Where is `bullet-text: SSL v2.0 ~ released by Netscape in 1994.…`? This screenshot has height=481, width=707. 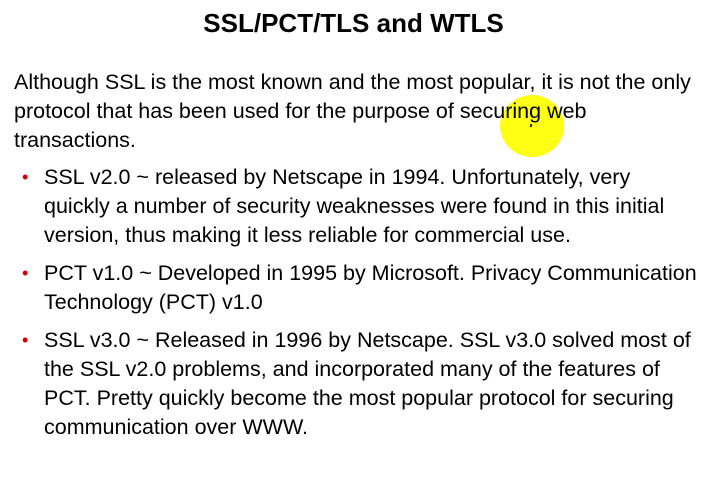 bullet-text: SSL v2.0 ~ released by Netscape in 1994.… is located at coordinates (354, 206).